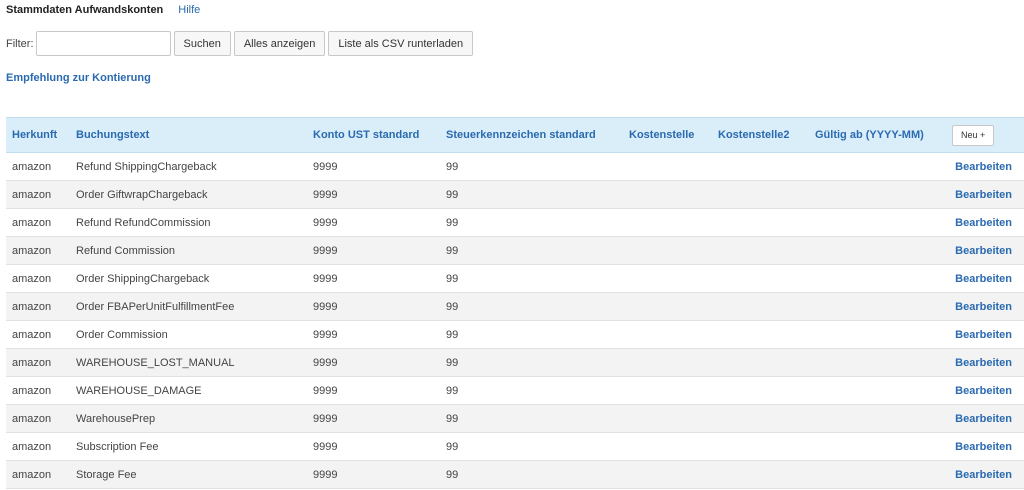 The width and height of the screenshot is (1024, 490). What do you see at coordinates (106, 474) in the screenshot?
I see `cell-buchungstext: Storage Fee` at bounding box center [106, 474].